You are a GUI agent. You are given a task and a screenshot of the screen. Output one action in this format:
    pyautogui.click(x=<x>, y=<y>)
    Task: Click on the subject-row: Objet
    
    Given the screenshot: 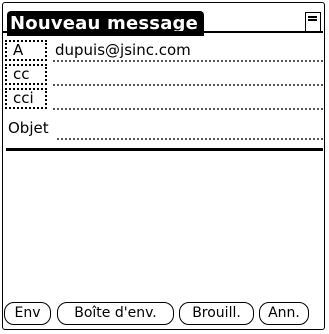 What is the action you would take?
    pyautogui.click(x=164, y=129)
    